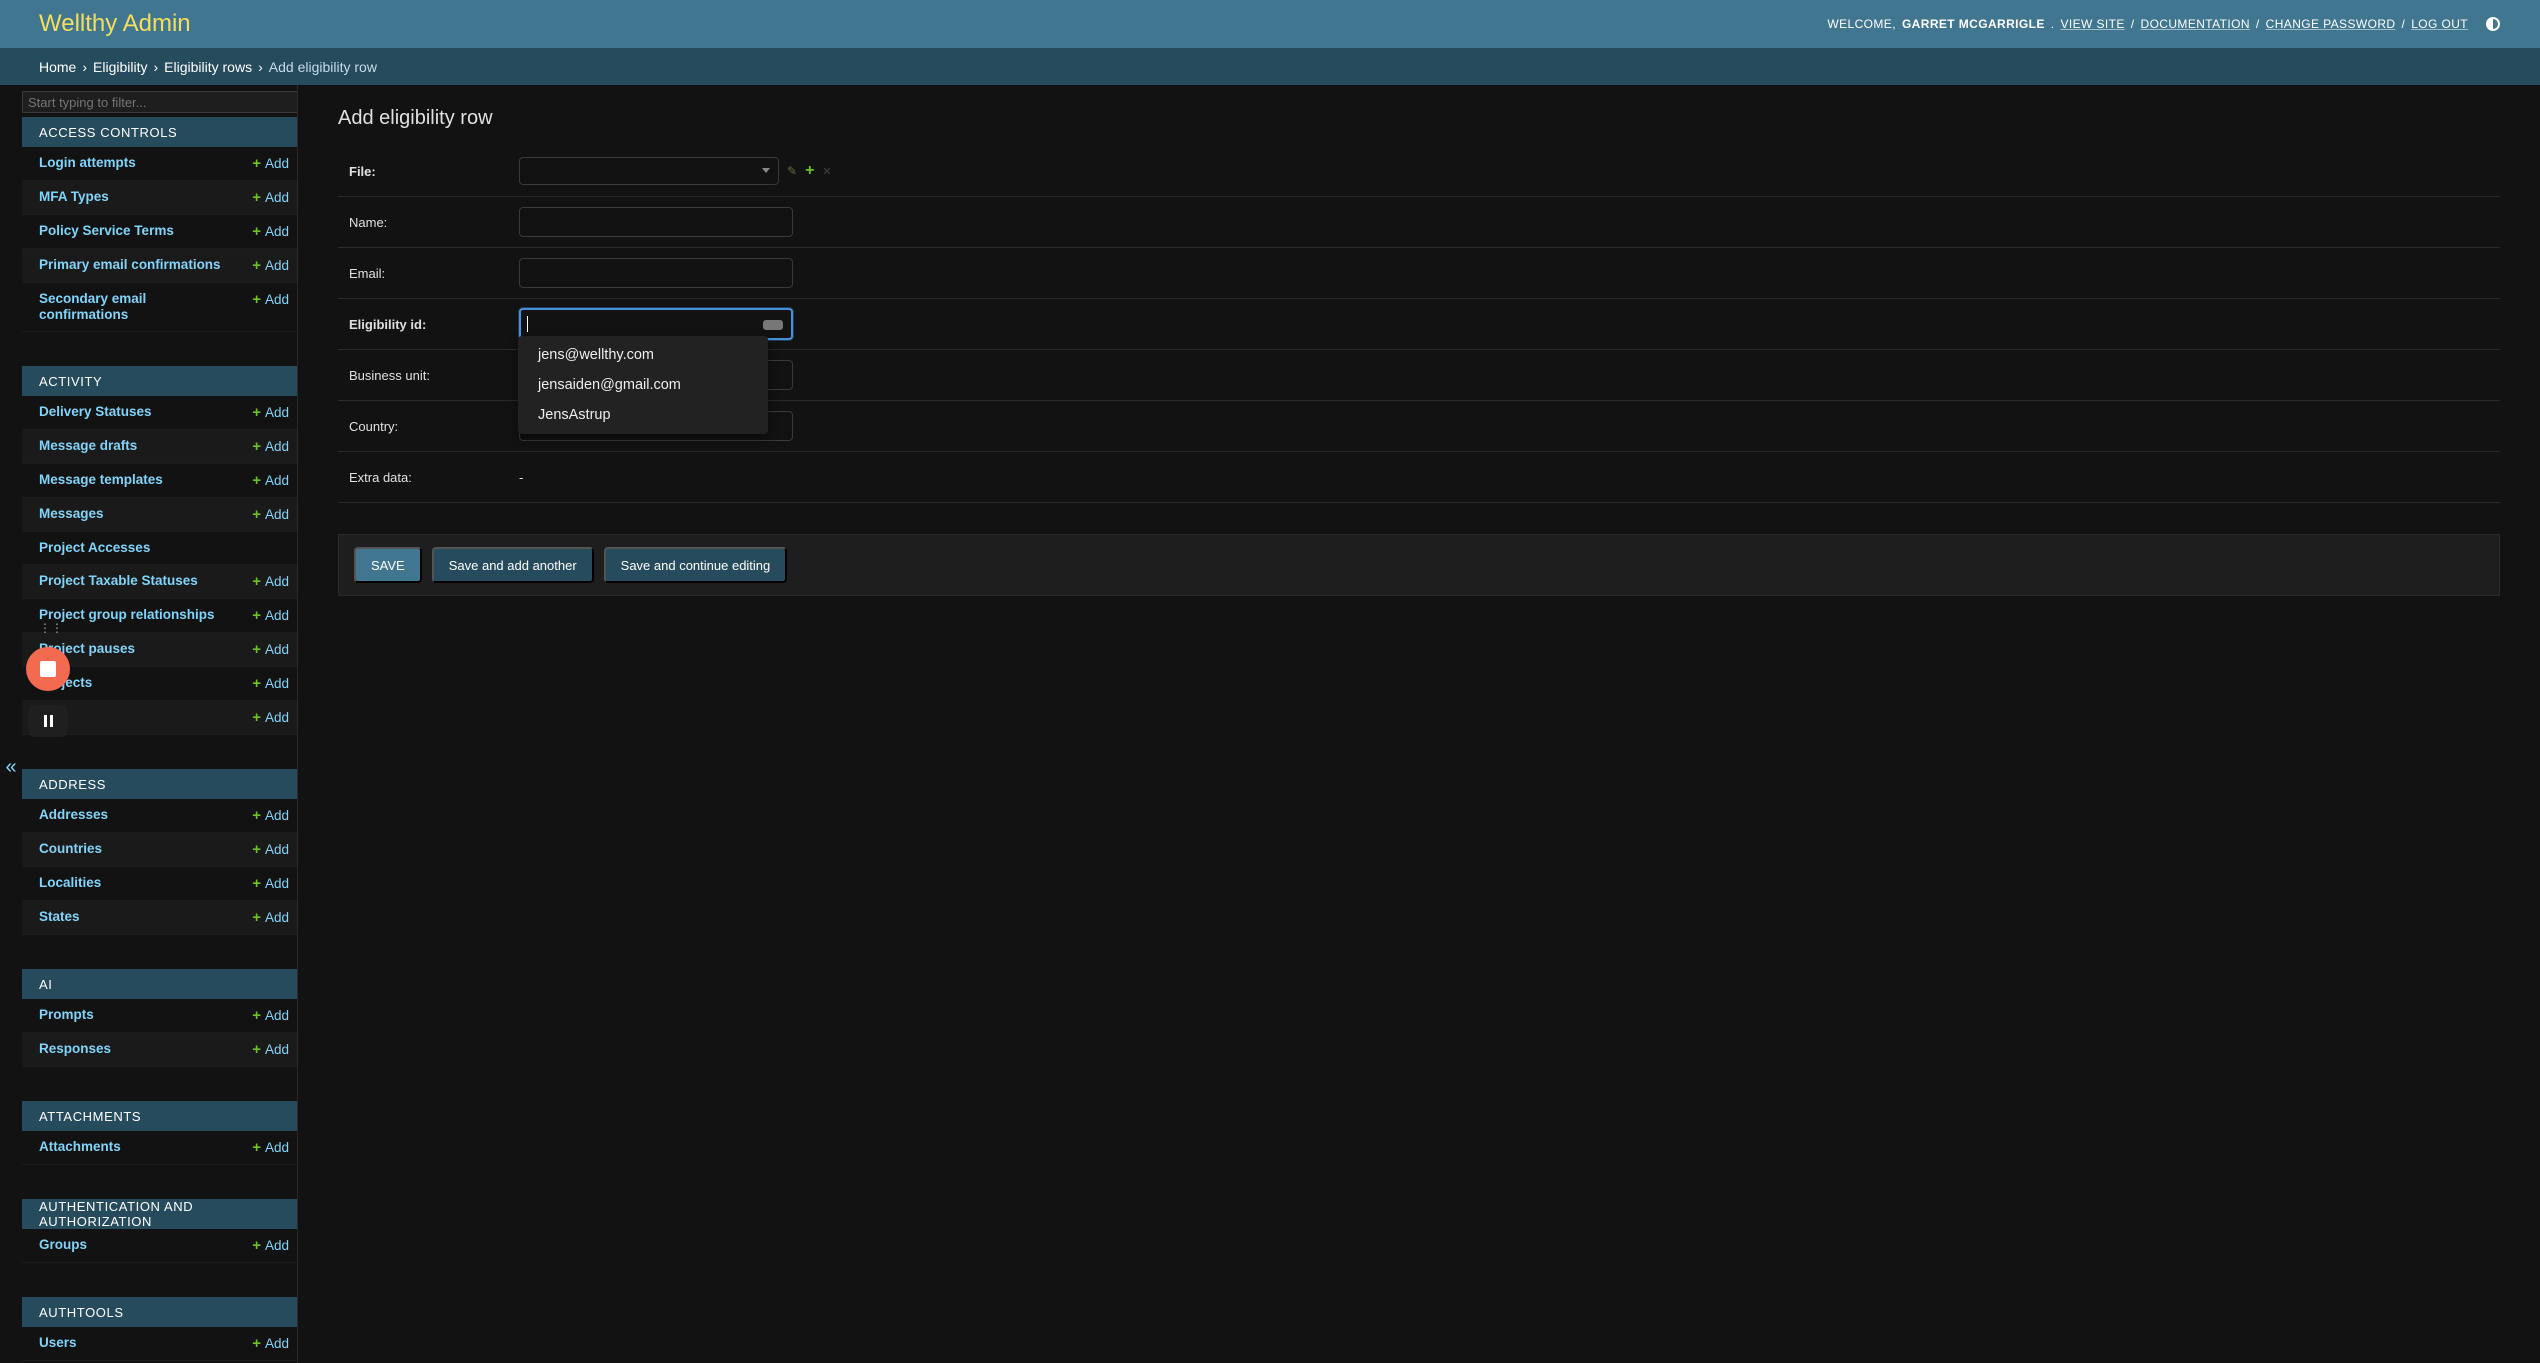  Describe the element at coordinates (88, 446) in the screenshot. I see `sidebar-model-link: Message drafts` at that location.